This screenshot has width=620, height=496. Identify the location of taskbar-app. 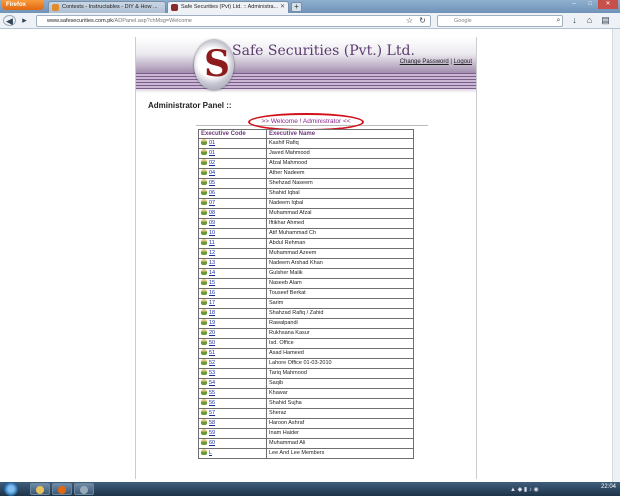
(84, 489).